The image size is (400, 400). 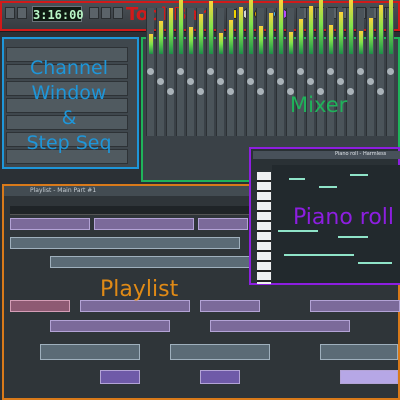 I want to click on mixer-label: Mixer, so click(x=319, y=105).